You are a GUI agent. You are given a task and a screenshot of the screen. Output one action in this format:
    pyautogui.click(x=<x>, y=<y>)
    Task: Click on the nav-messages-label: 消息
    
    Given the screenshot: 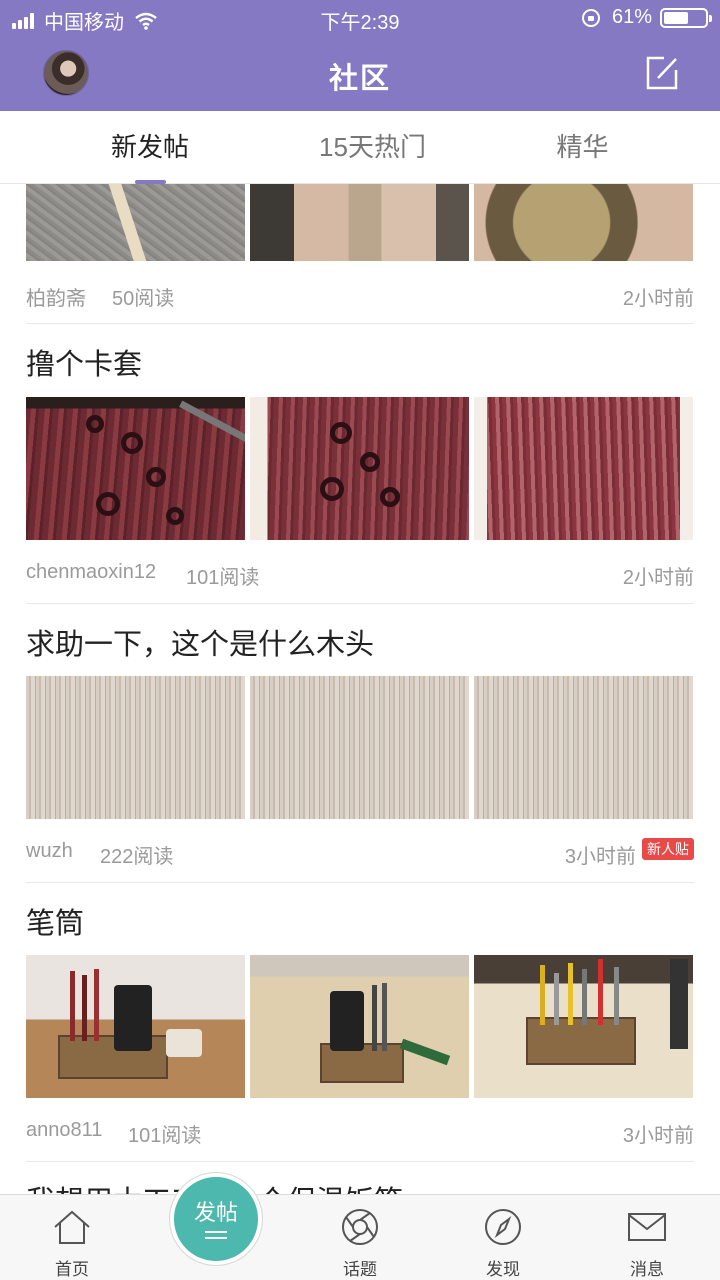 What is the action you would take?
    pyautogui.click(x=647, y=1269)
    